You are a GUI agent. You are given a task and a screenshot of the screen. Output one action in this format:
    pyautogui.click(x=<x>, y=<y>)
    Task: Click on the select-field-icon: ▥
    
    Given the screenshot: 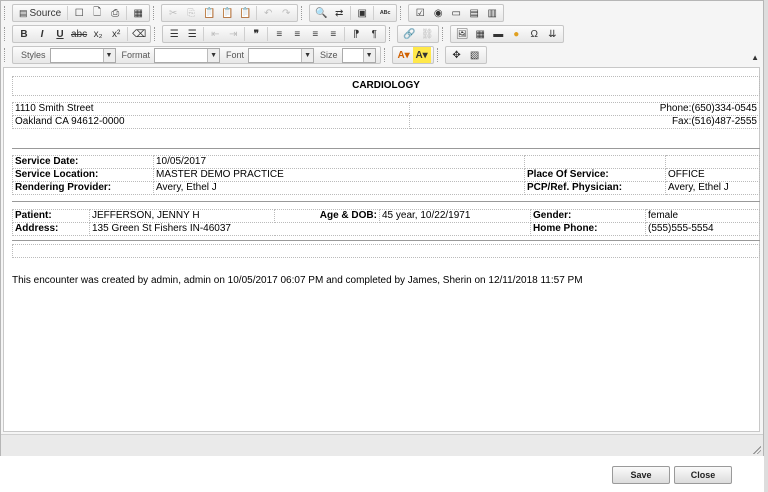 What is the action you would take?
    pyautogui.click(x=492, y=13)
    